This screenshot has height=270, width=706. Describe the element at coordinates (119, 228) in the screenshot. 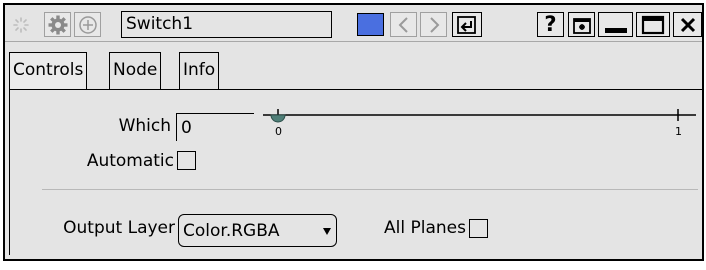

I see `output-layer-label: Output Layer` at that location.